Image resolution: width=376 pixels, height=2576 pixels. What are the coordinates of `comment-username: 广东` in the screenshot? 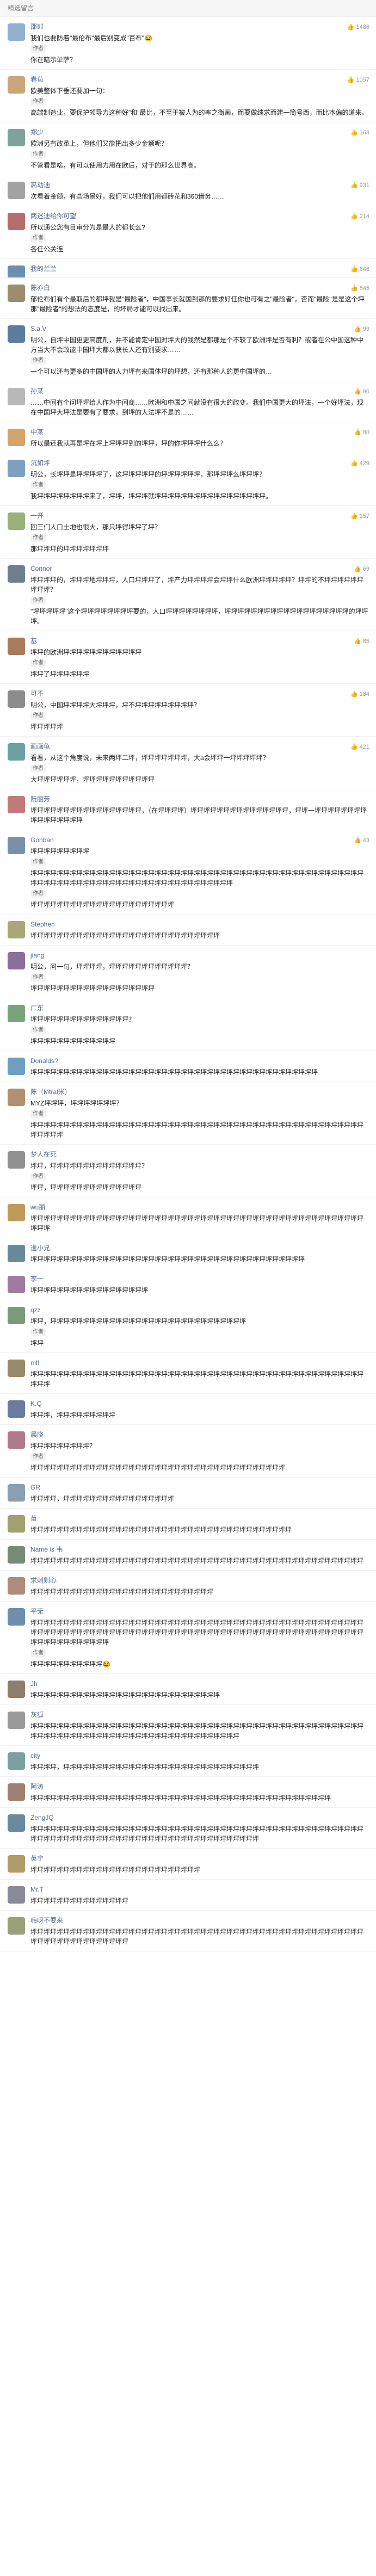 It's located at (199, 1008).